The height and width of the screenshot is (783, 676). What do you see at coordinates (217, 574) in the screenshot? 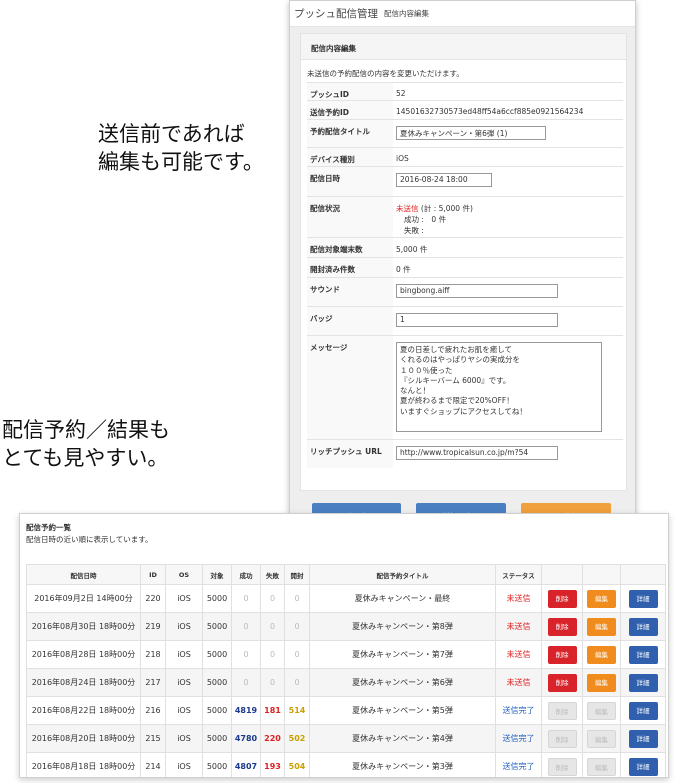
I see `col-header: 対象` at bounding box center [217, 574].